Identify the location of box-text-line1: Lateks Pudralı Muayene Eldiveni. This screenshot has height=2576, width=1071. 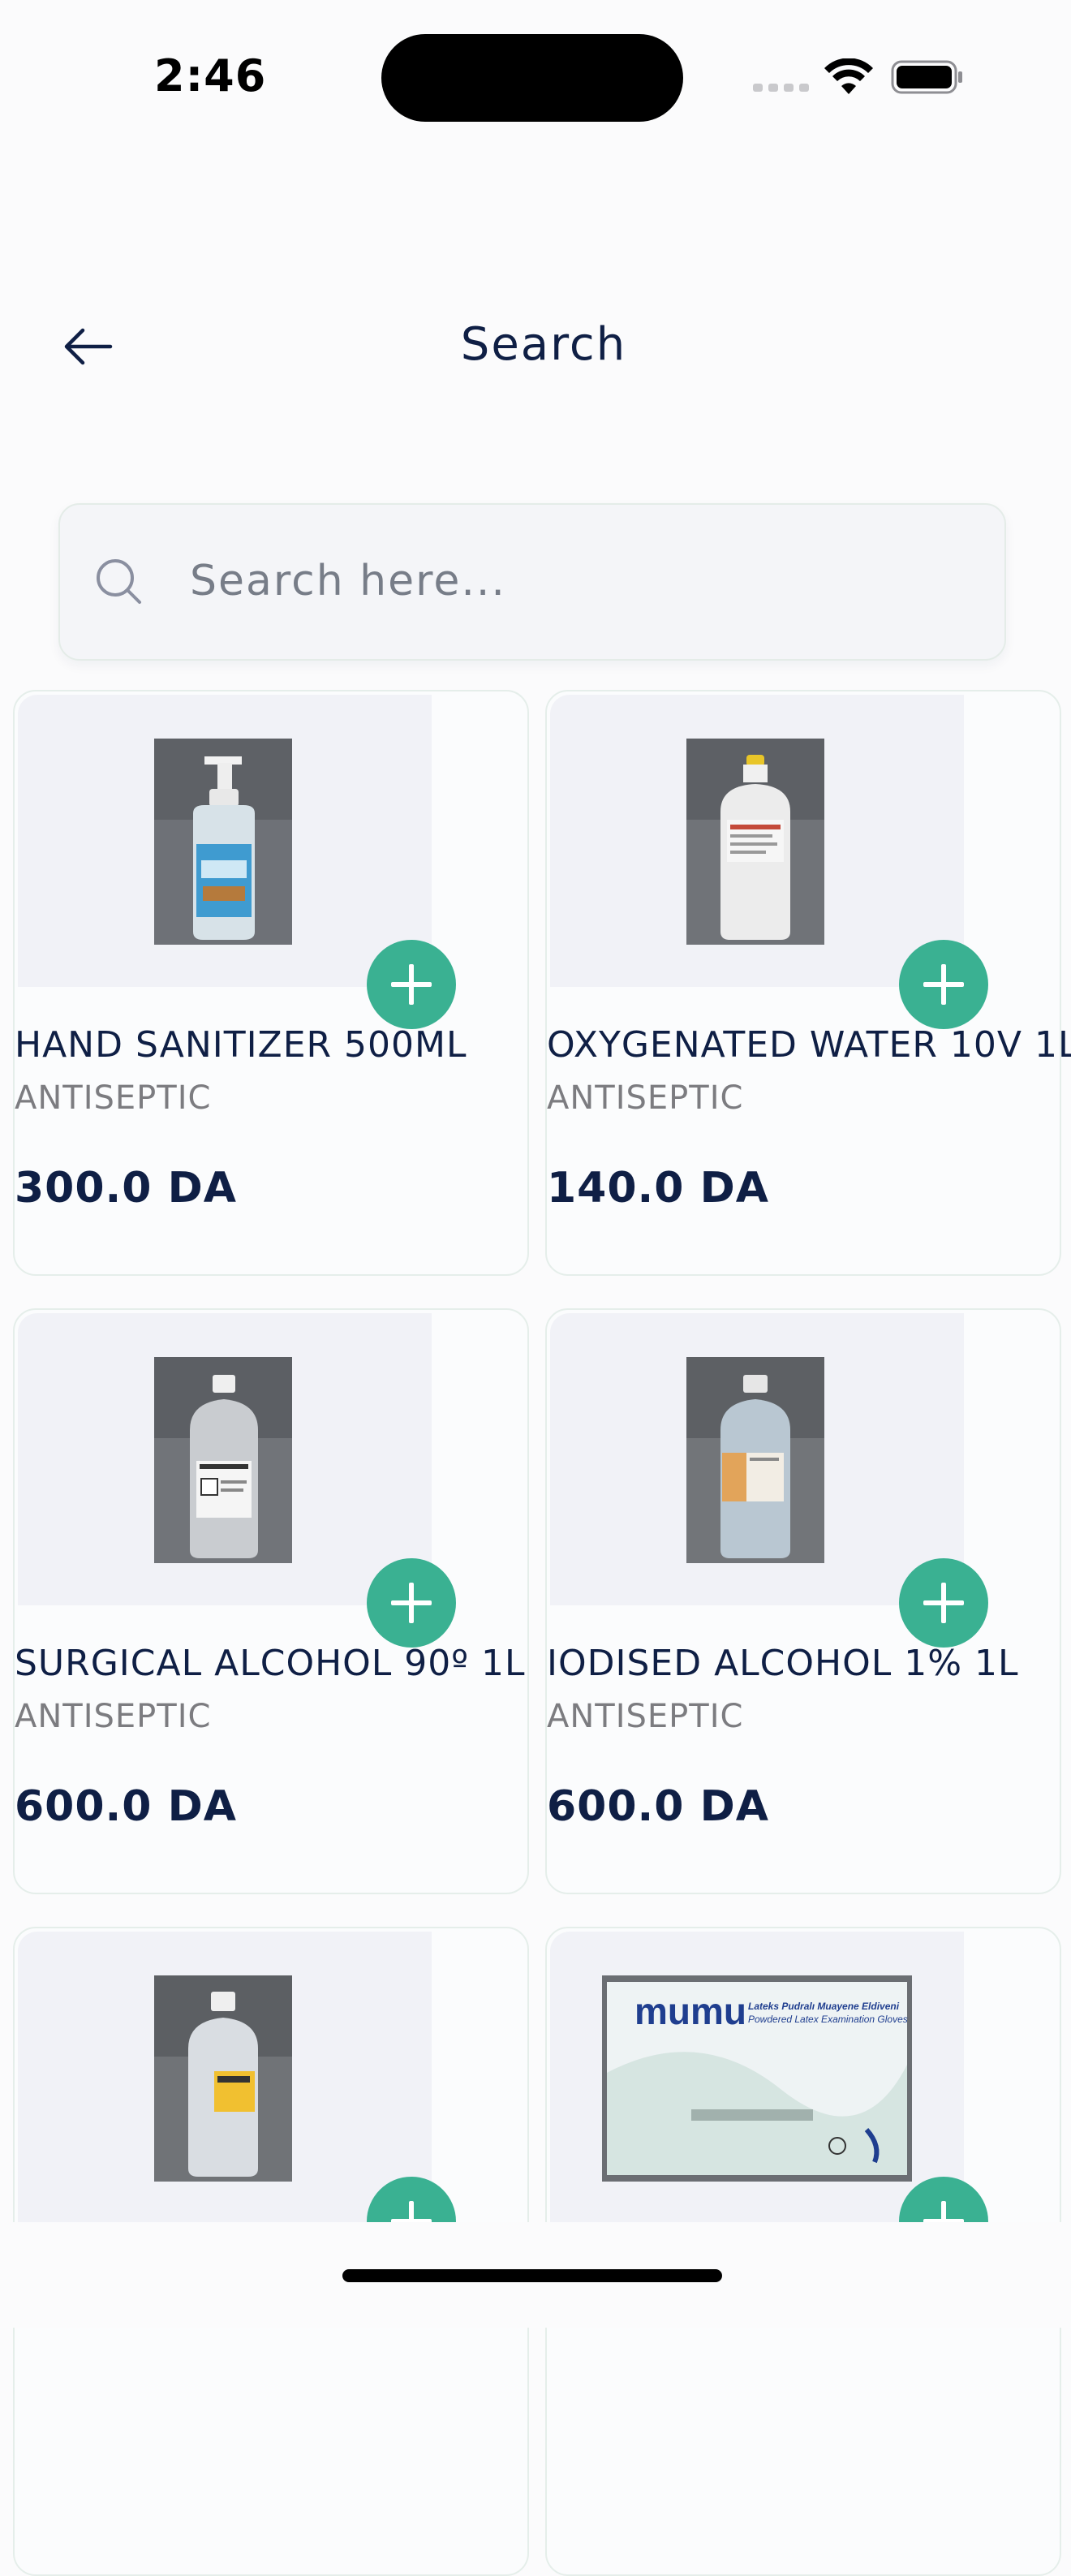
(824, 2007).